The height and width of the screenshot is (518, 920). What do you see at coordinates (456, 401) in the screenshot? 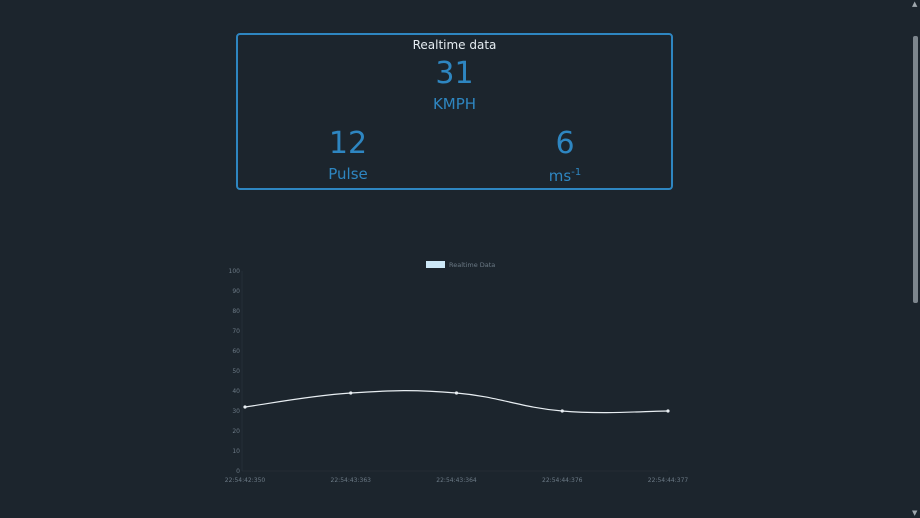
I see `series-realtime-data` at bounding box center [456, 401].